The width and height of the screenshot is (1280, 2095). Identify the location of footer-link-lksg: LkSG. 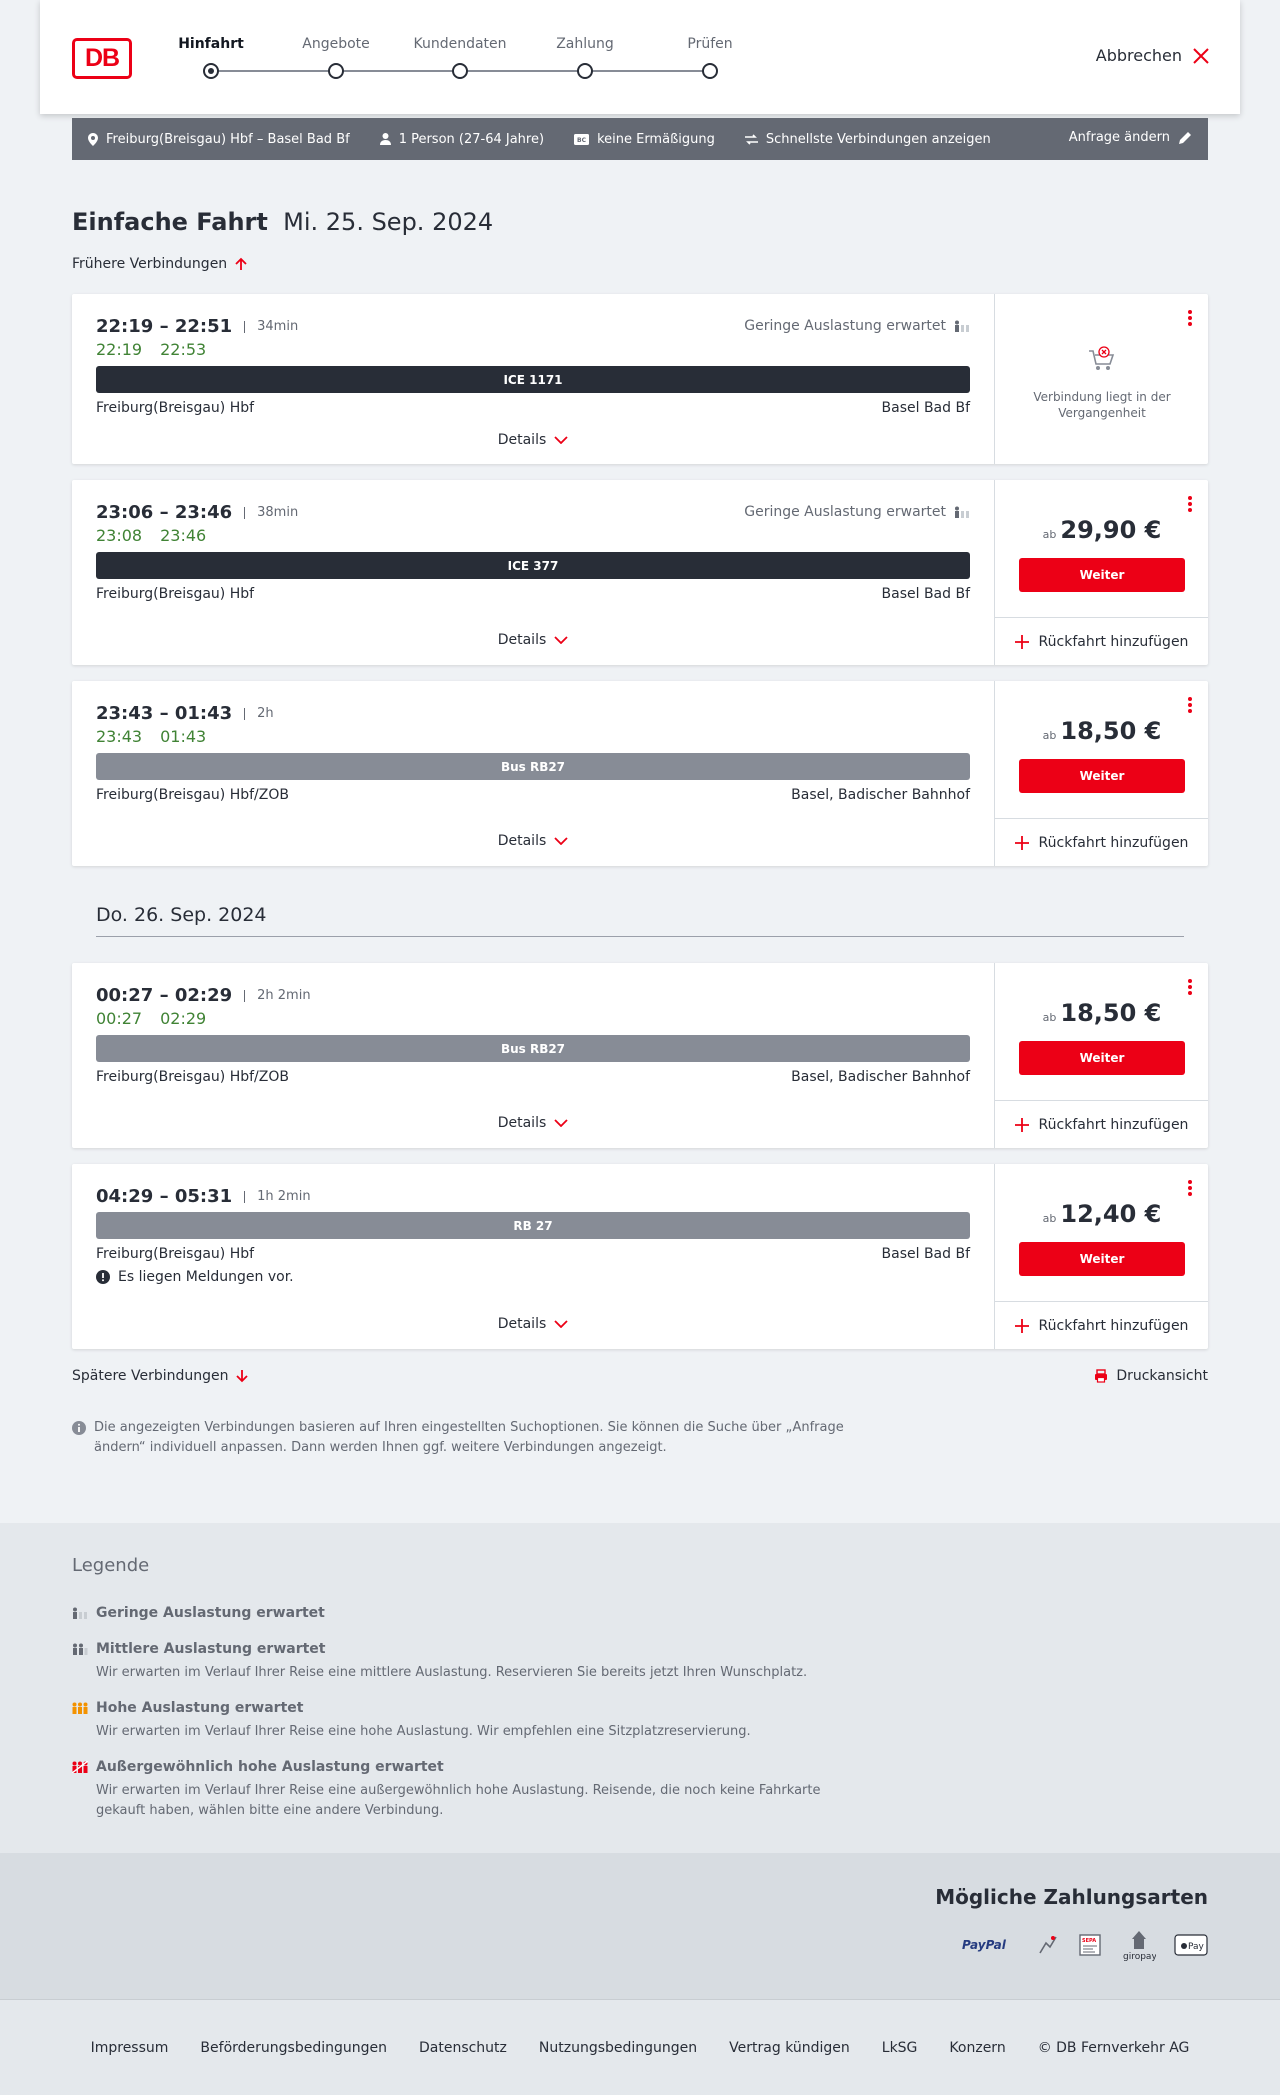
(900, 2048).